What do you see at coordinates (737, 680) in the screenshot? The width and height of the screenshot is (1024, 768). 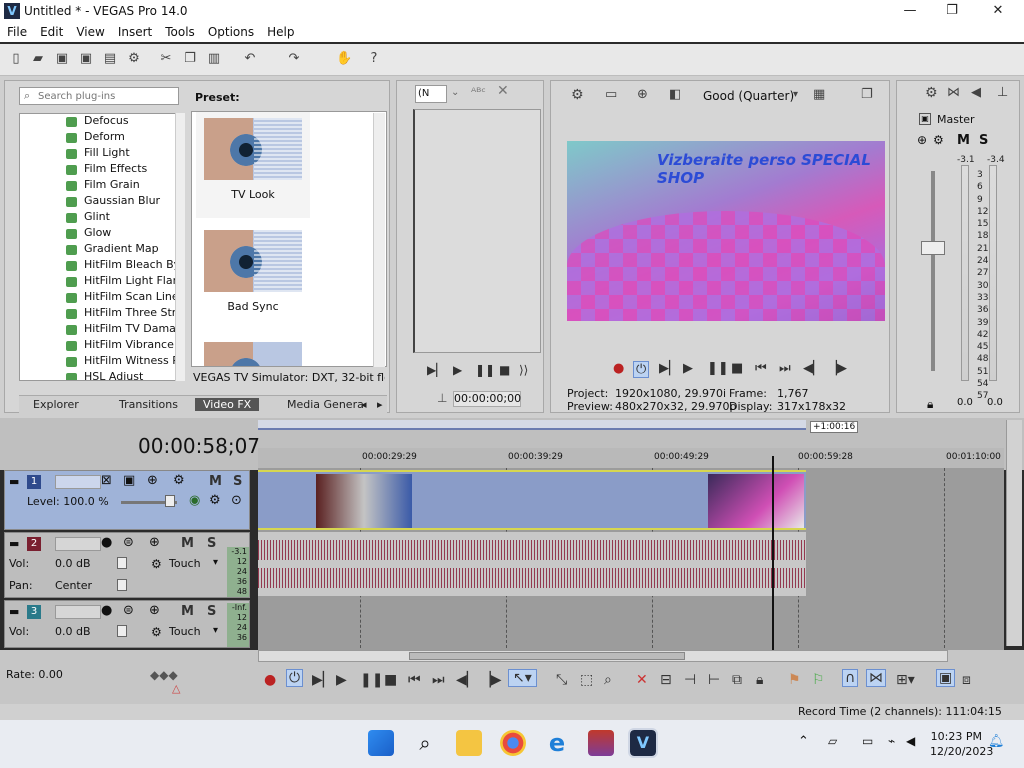 I see `split-icon: ⧉` at bounding box center [737, 680].